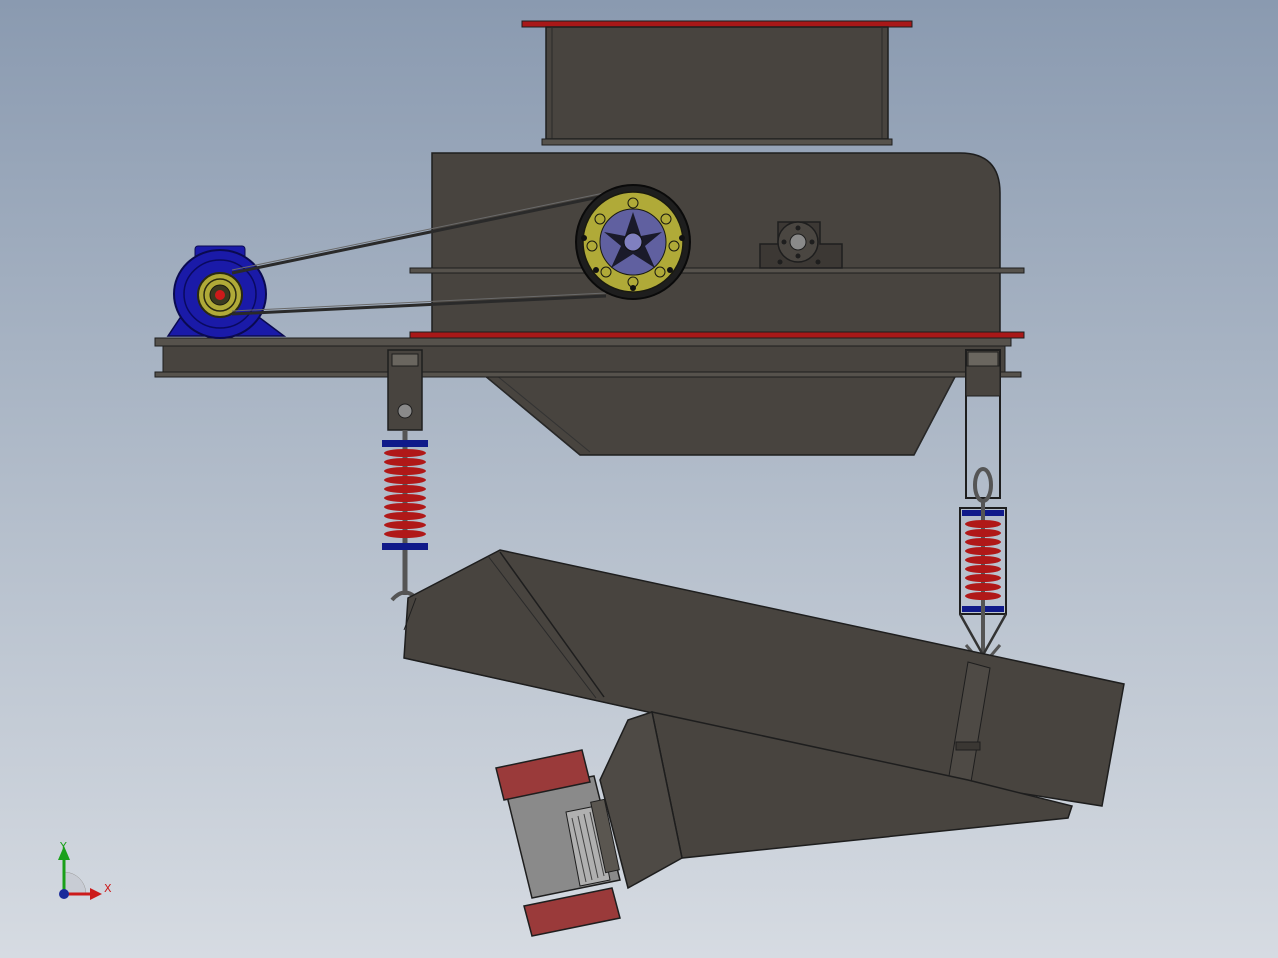 The width and height of the screenshot is (1278, 958). What do you see at coordinates (405, 475) in the screenshot?
I see `left-suspension` at bounding box center [405, 475].